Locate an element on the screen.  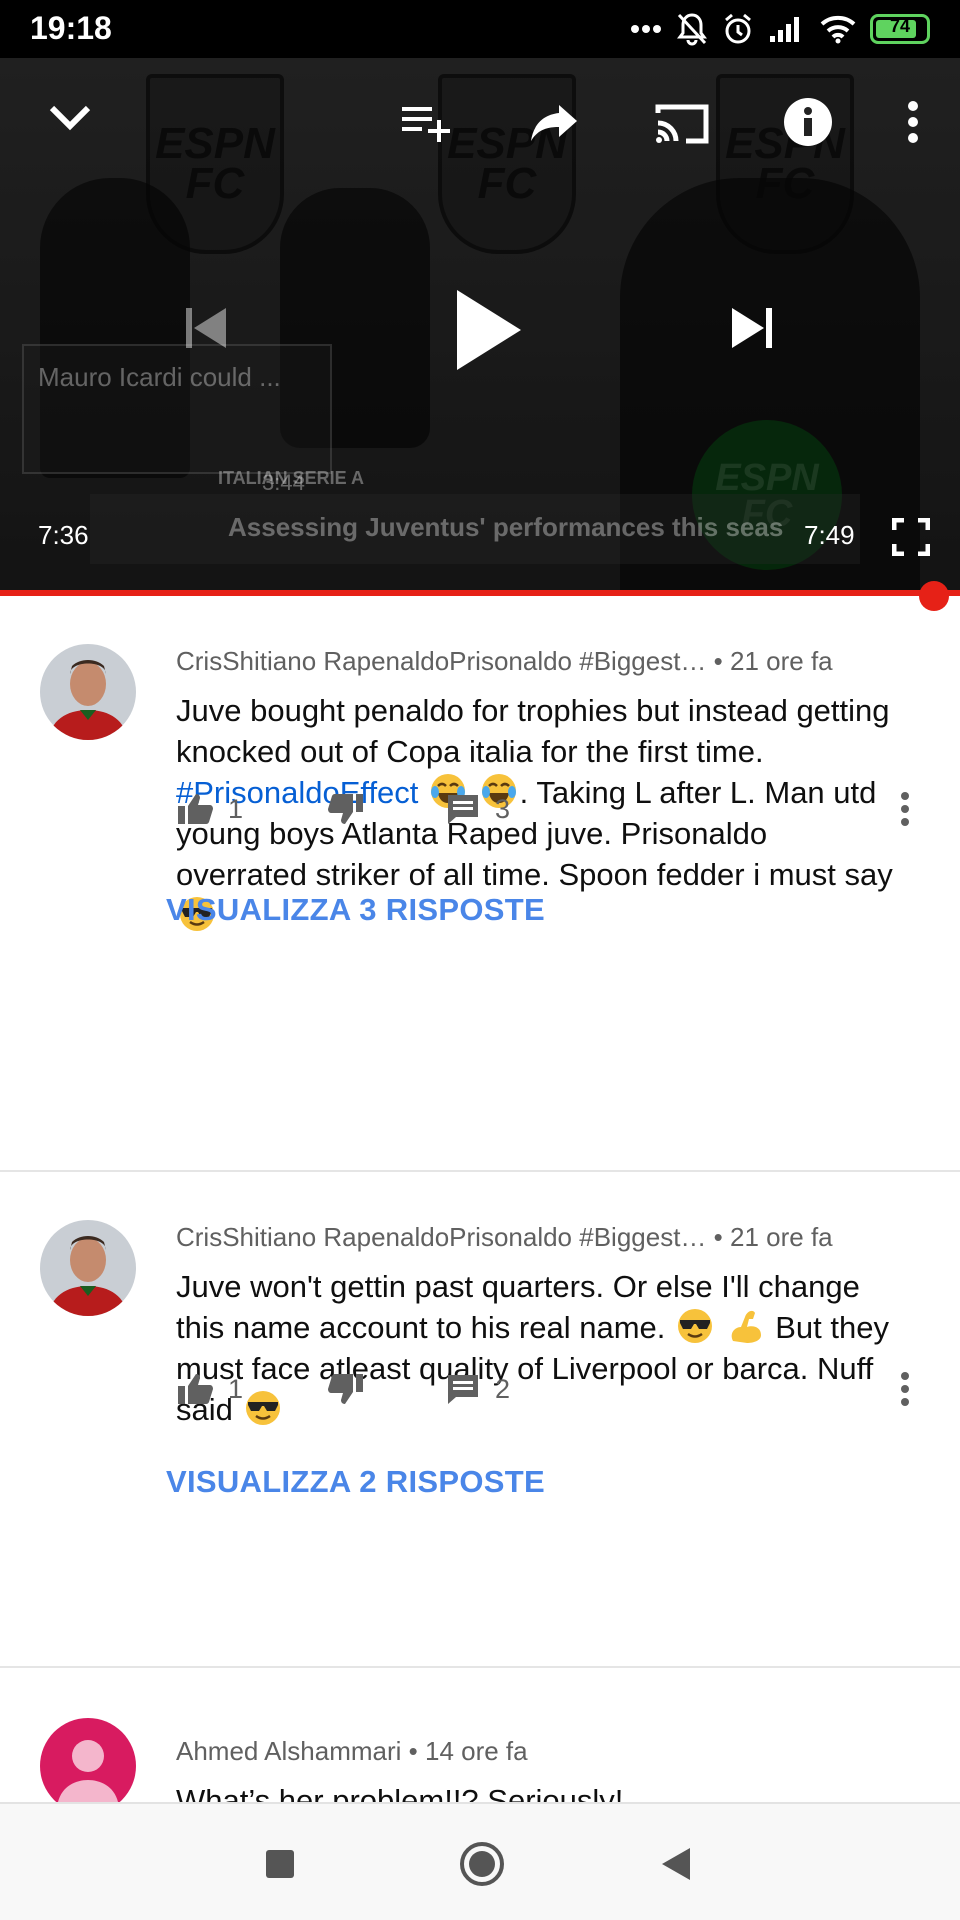
previous-icon is located at coordinates (206, 328).